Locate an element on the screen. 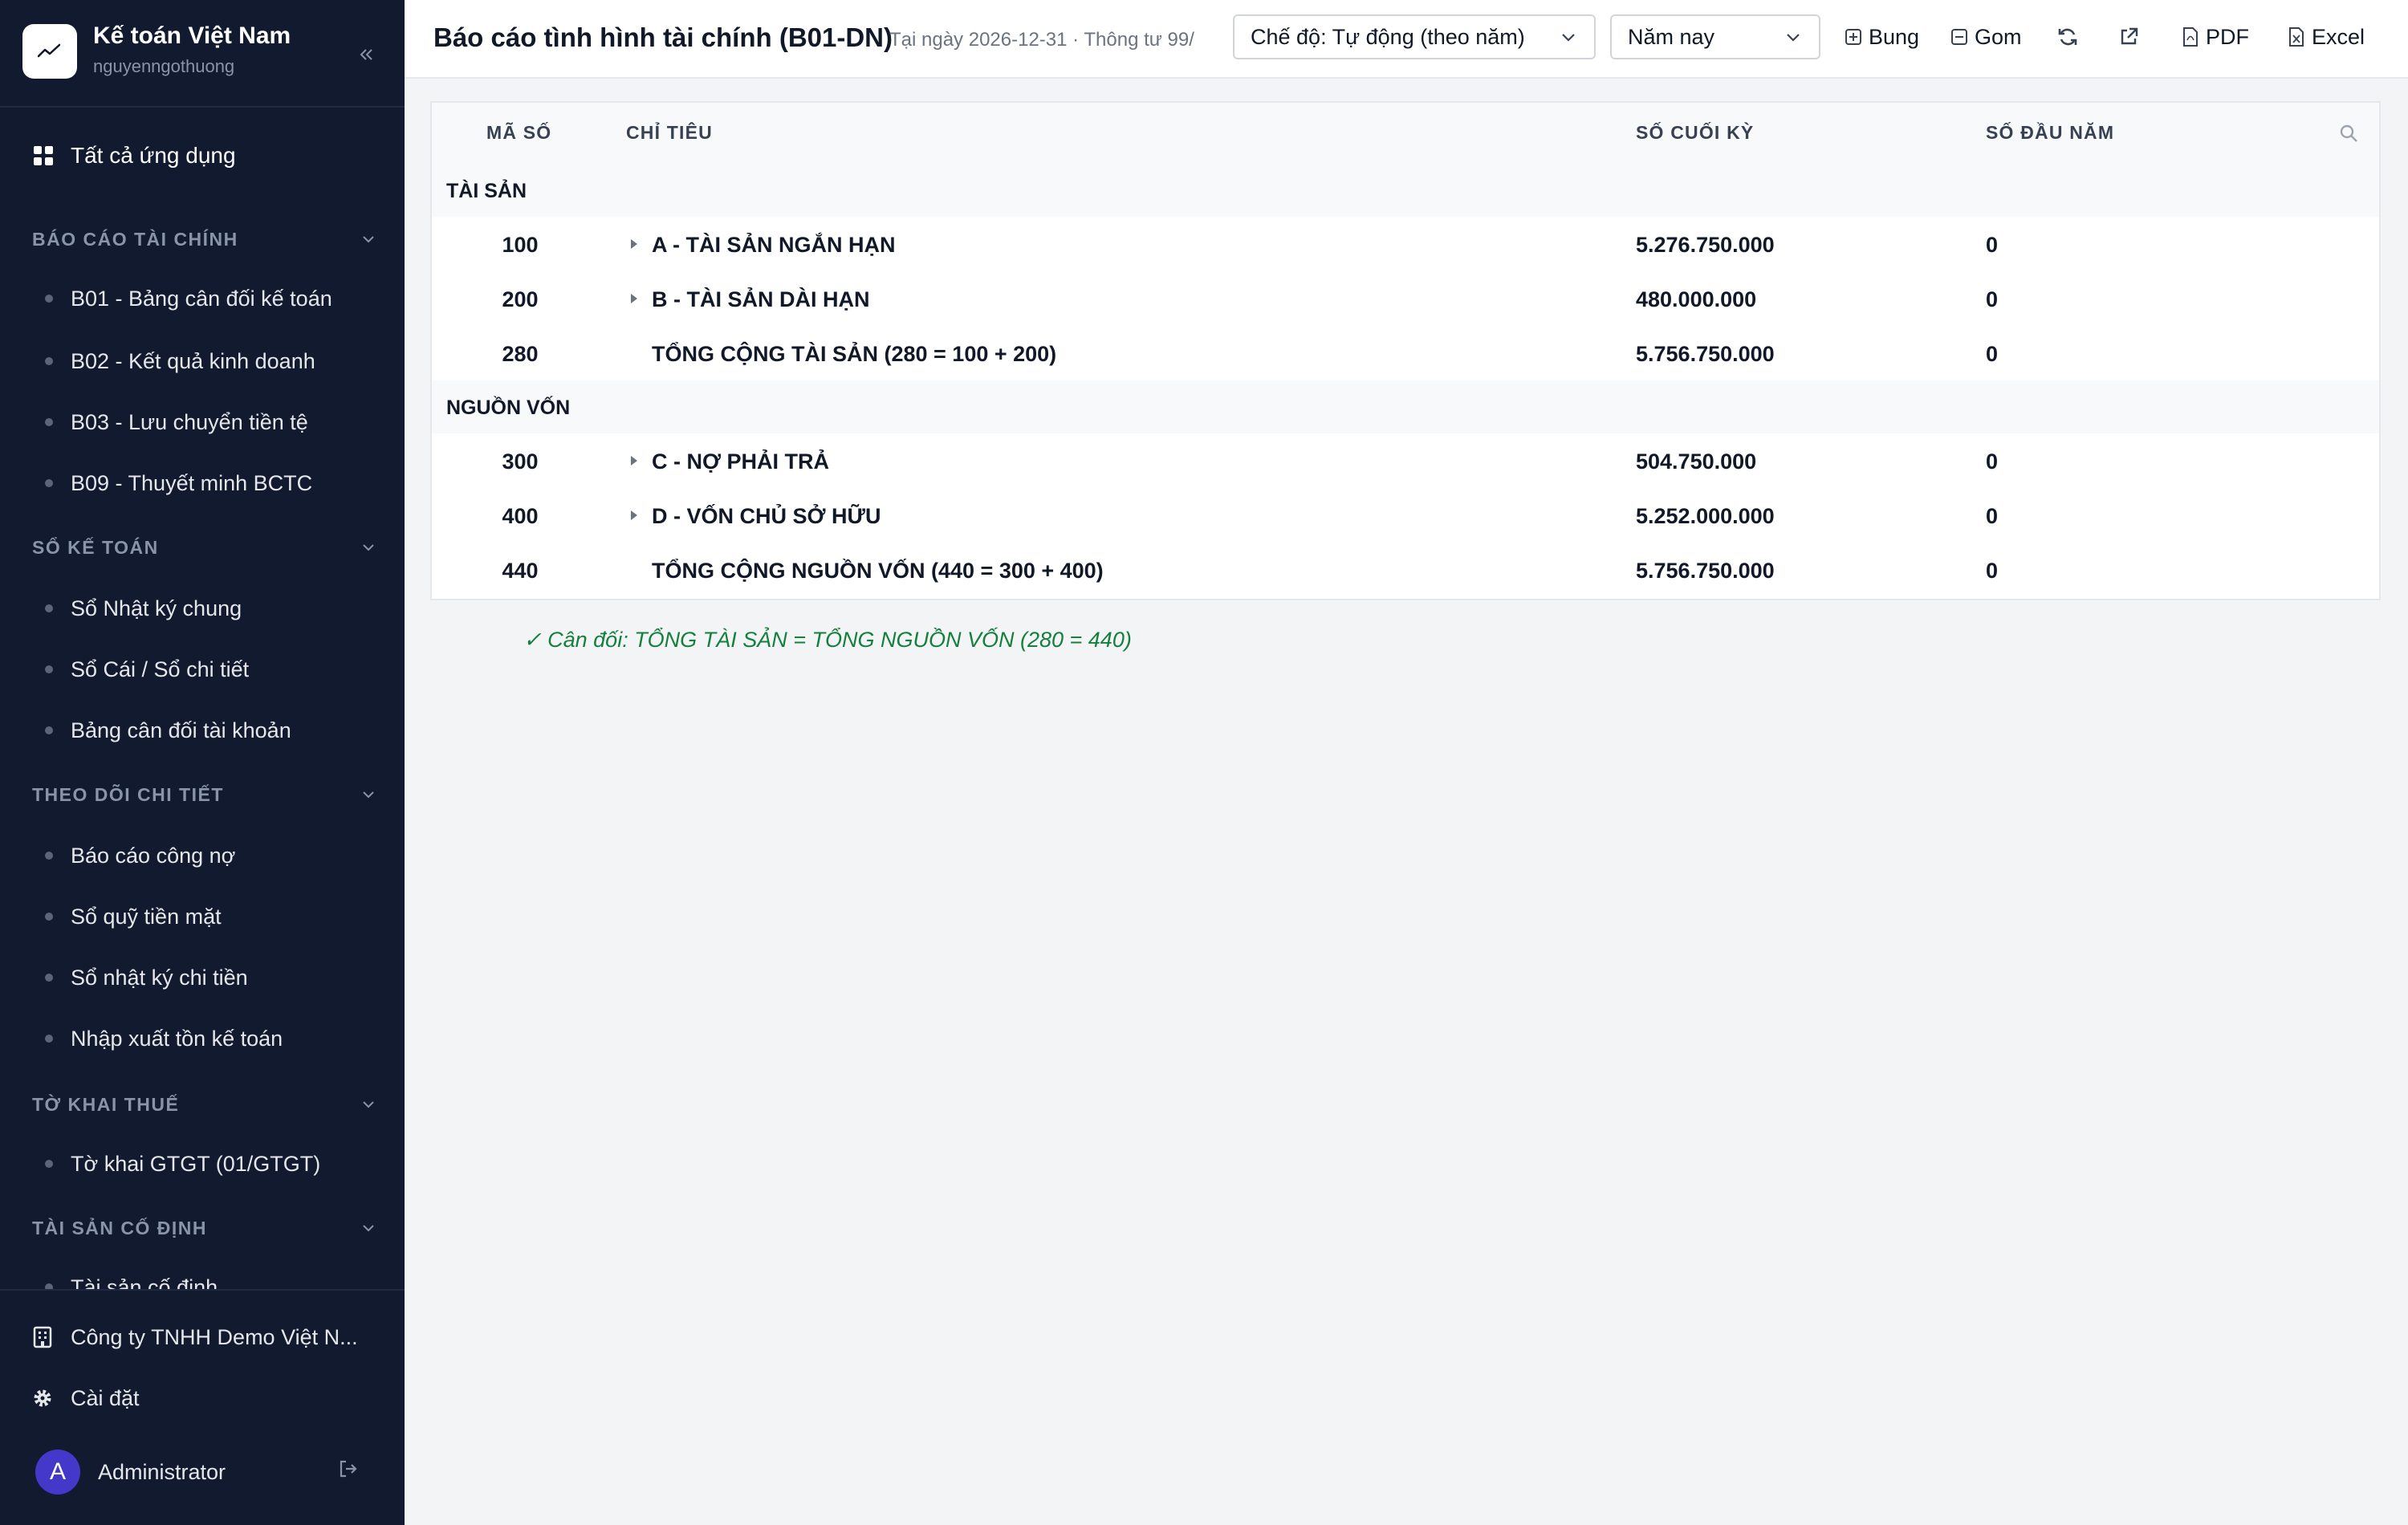  collapse-all-button: Gom is located at coordinates (1986, 37).